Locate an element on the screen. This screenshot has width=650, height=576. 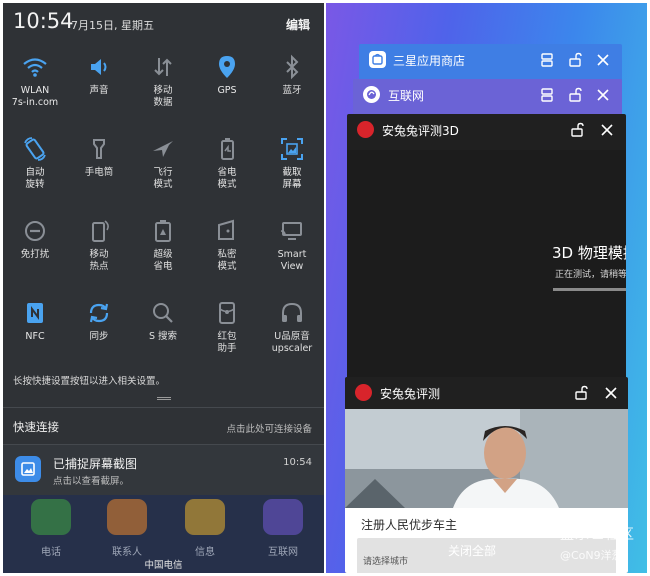
home-screen-dock: 电话 联系人 信息 互联网 中国电信 is located at coordinates (163, 534).